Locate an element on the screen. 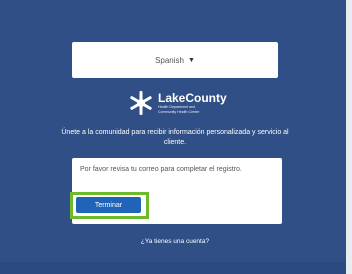  existing-account-link: ¿Ya tienes una cuenta? is located at coordinates (175, 241).